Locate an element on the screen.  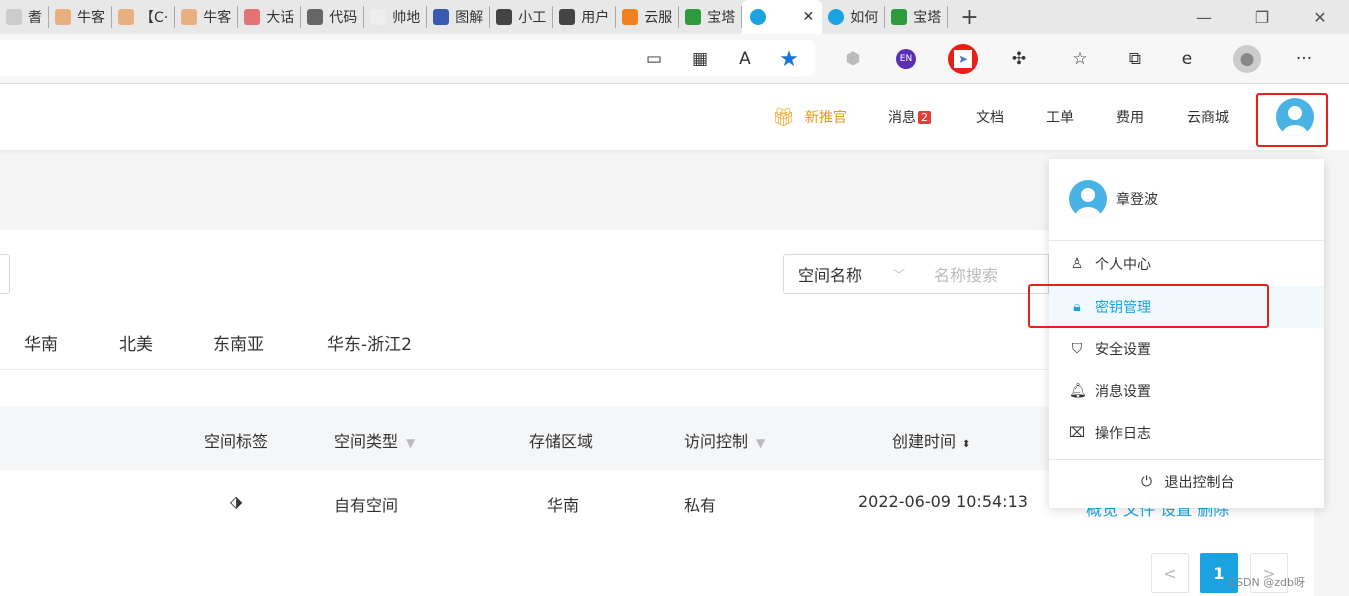
docs-link: 文档 is located at coordinates (990, 117).